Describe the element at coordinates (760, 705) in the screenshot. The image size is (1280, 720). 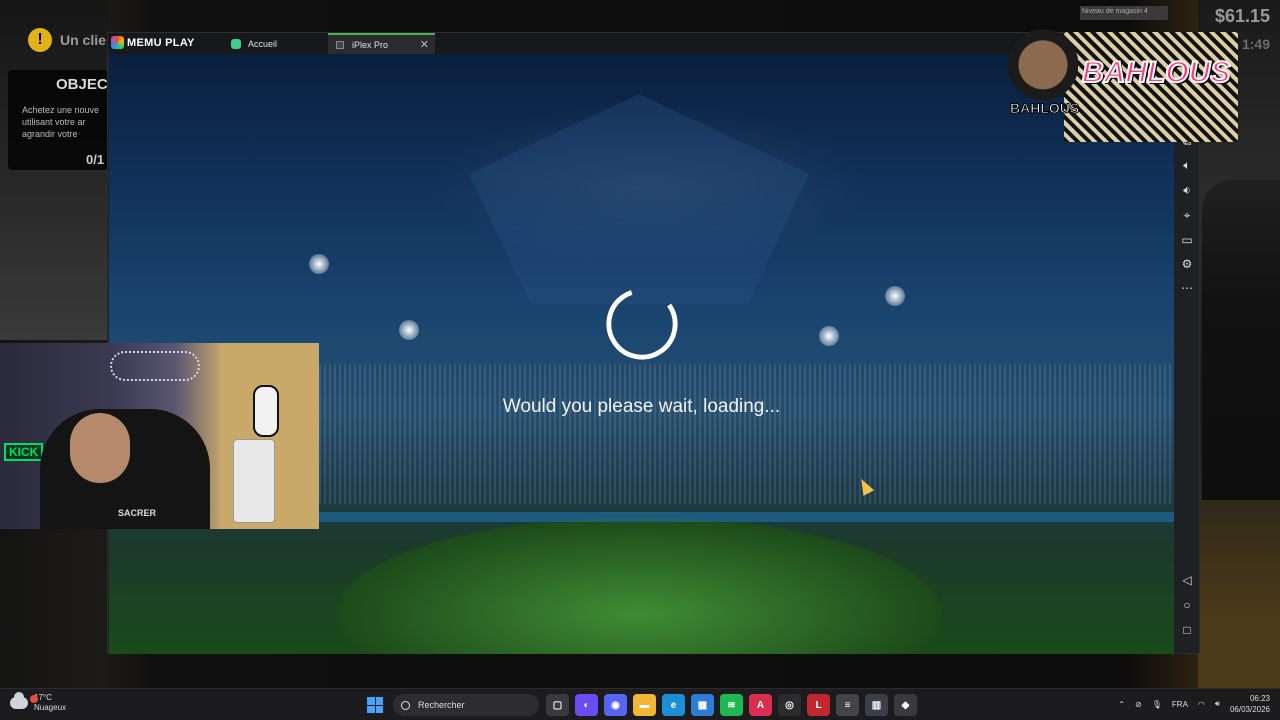
I see `arc-icon: A` at that location.